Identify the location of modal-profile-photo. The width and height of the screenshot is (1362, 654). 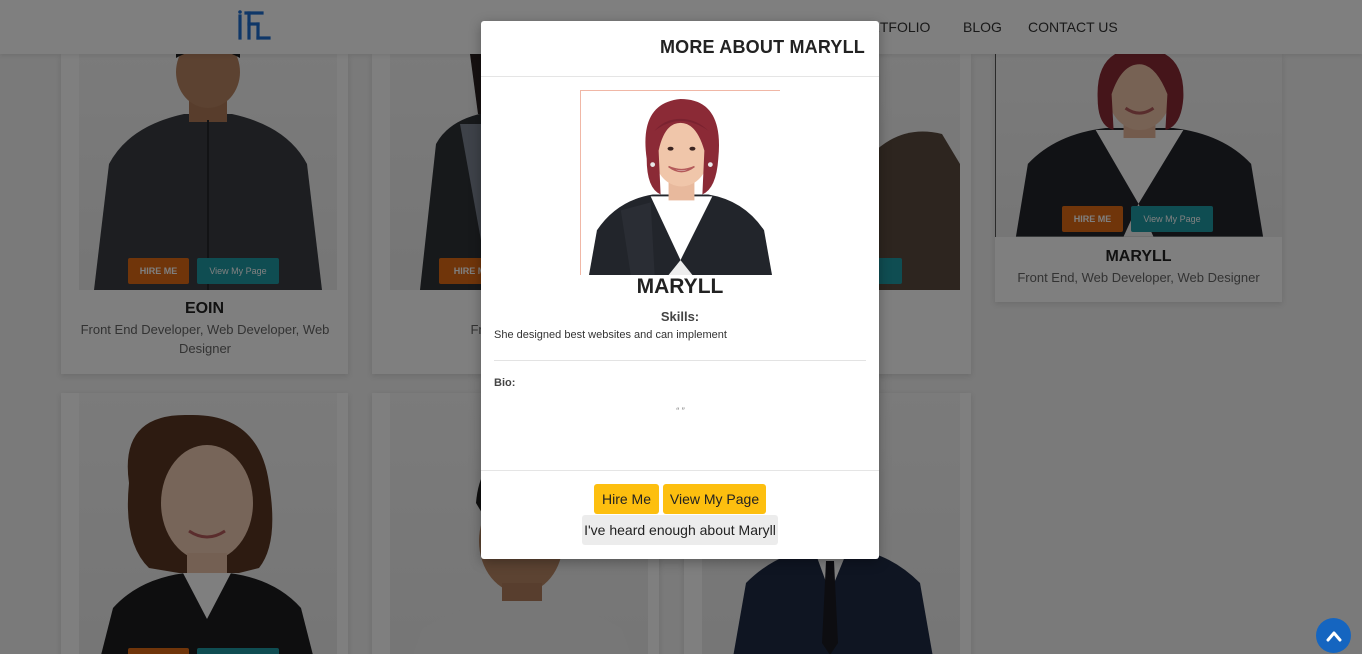
(680, 182).